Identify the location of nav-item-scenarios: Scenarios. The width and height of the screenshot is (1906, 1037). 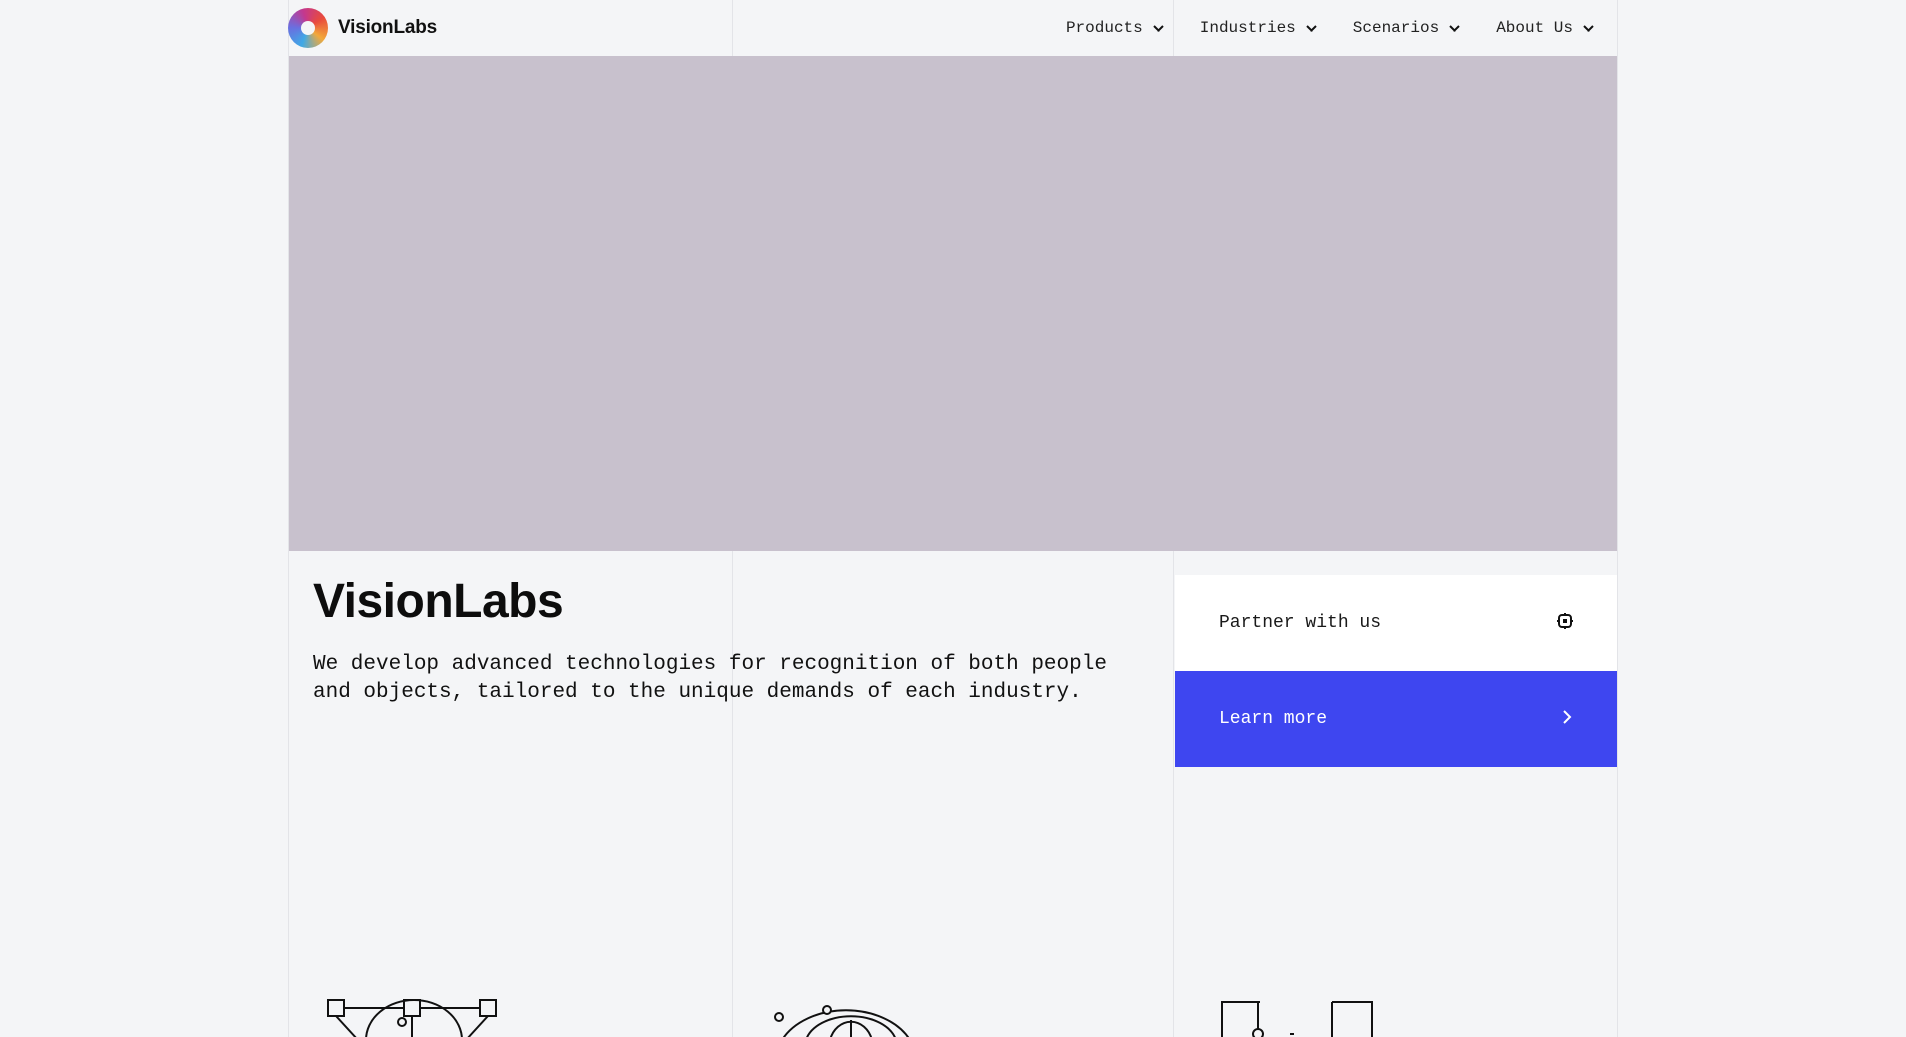
(1406, 28).